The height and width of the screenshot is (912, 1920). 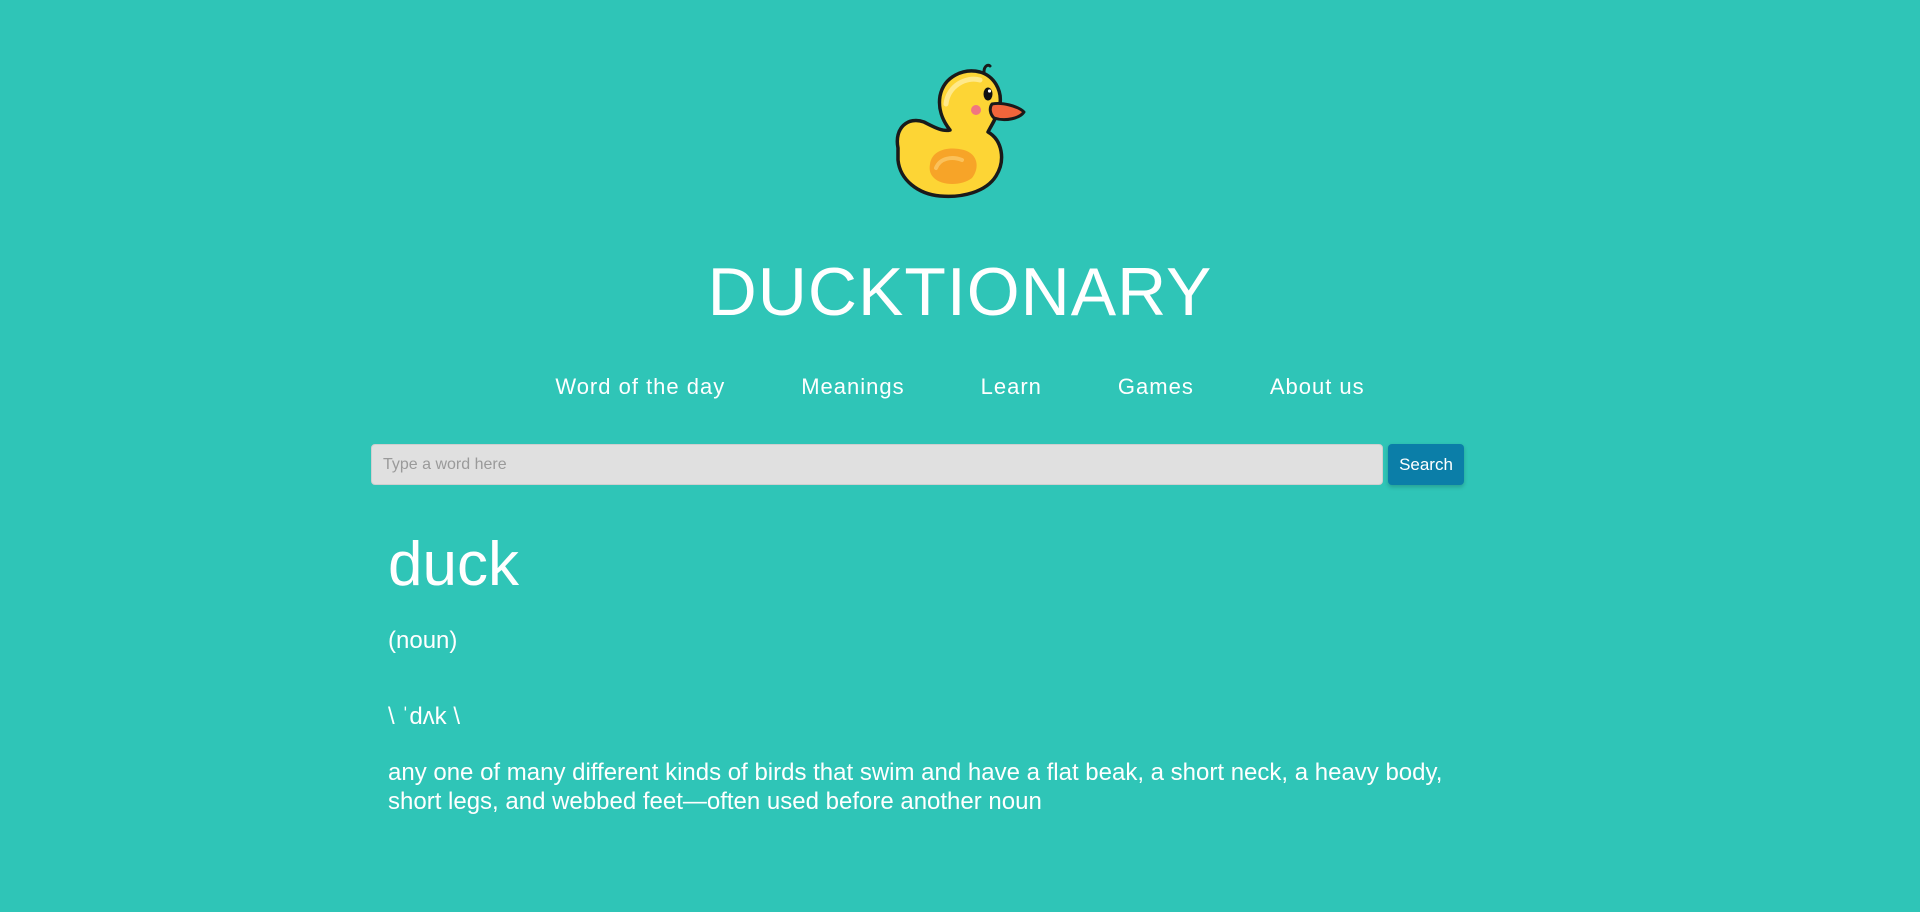 What do you see at coordinates (424, 716) in the screenshot?
I see `entry-pronunciation: \ ˈdʌk \` at bounding box center [424, 716].